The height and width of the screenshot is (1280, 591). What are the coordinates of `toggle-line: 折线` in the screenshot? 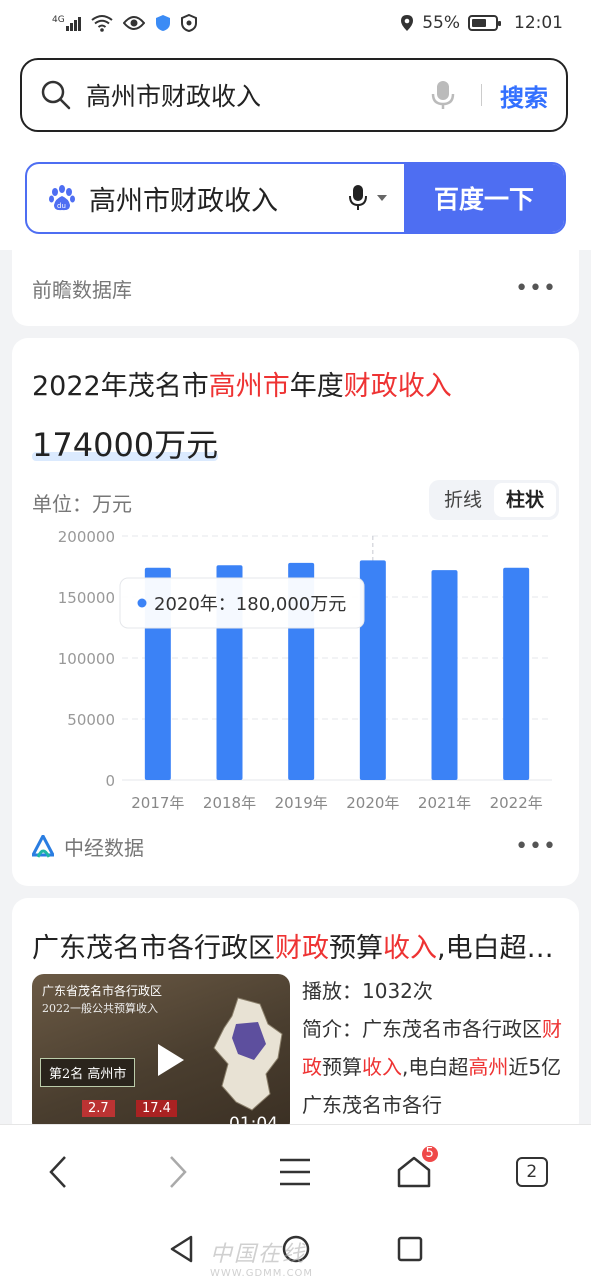 It's located at (463, 500).